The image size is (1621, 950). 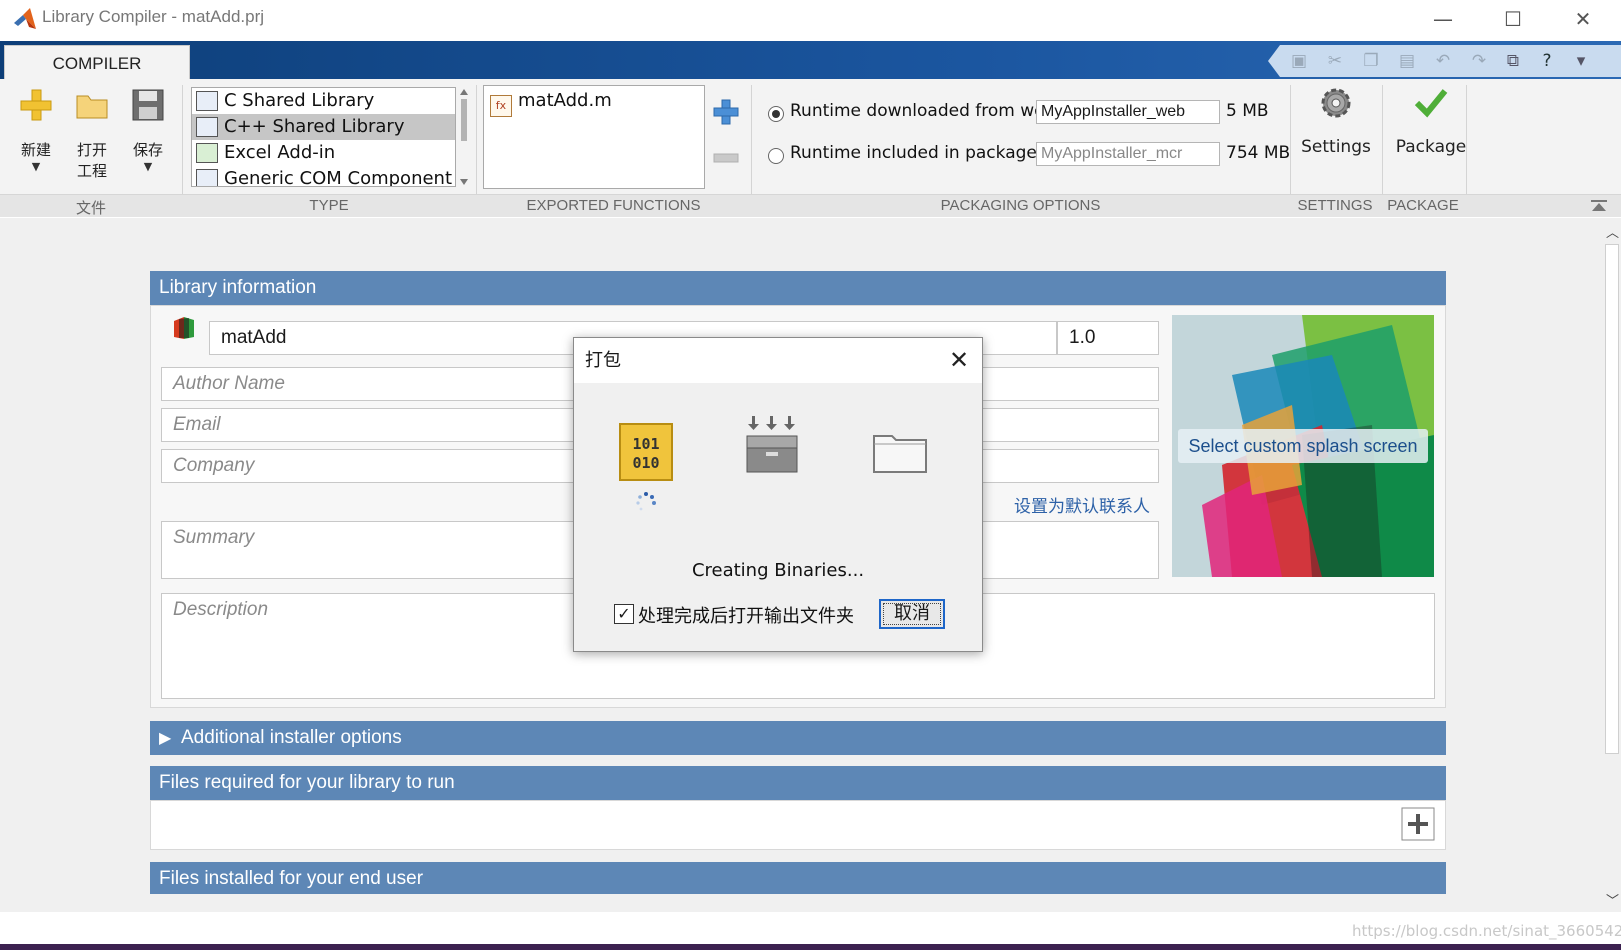 I want to click on new-button: 新建 ▼, so click(x=36, y=130).